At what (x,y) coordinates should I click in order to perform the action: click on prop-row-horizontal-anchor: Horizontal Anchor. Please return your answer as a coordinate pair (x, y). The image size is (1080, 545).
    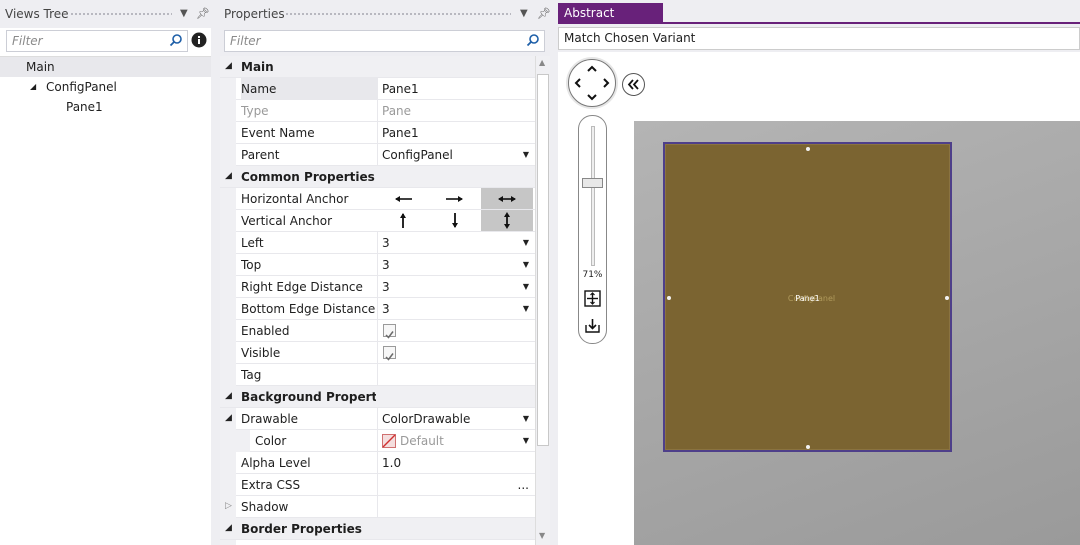
    Looking at the image, I should click on (377, 199).